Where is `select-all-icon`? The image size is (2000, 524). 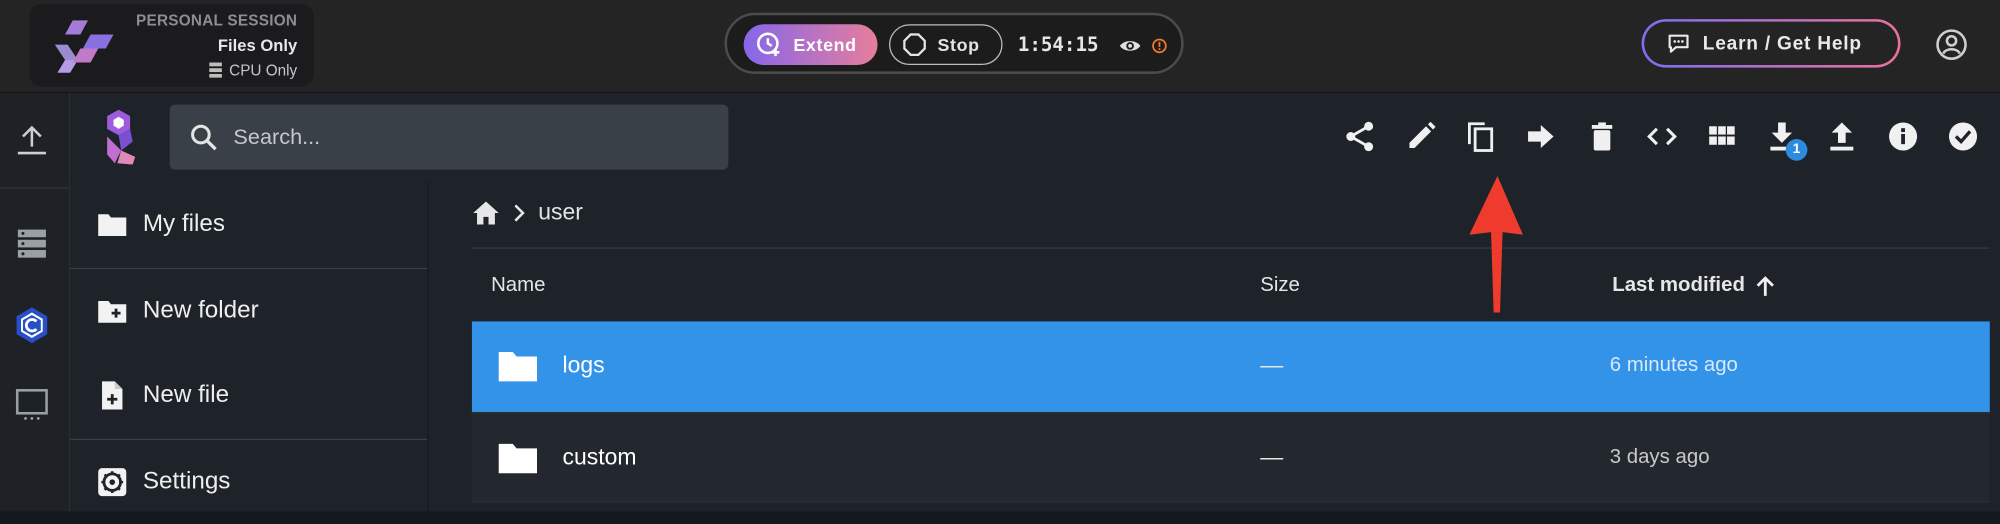 select-all-icon is located at coordinates (1962, 136).